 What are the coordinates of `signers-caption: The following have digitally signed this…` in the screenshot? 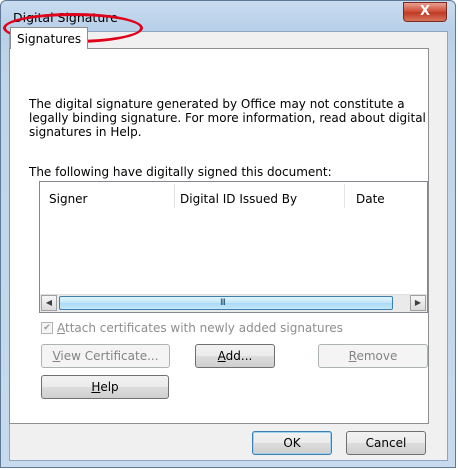 It's located at (180, 172).